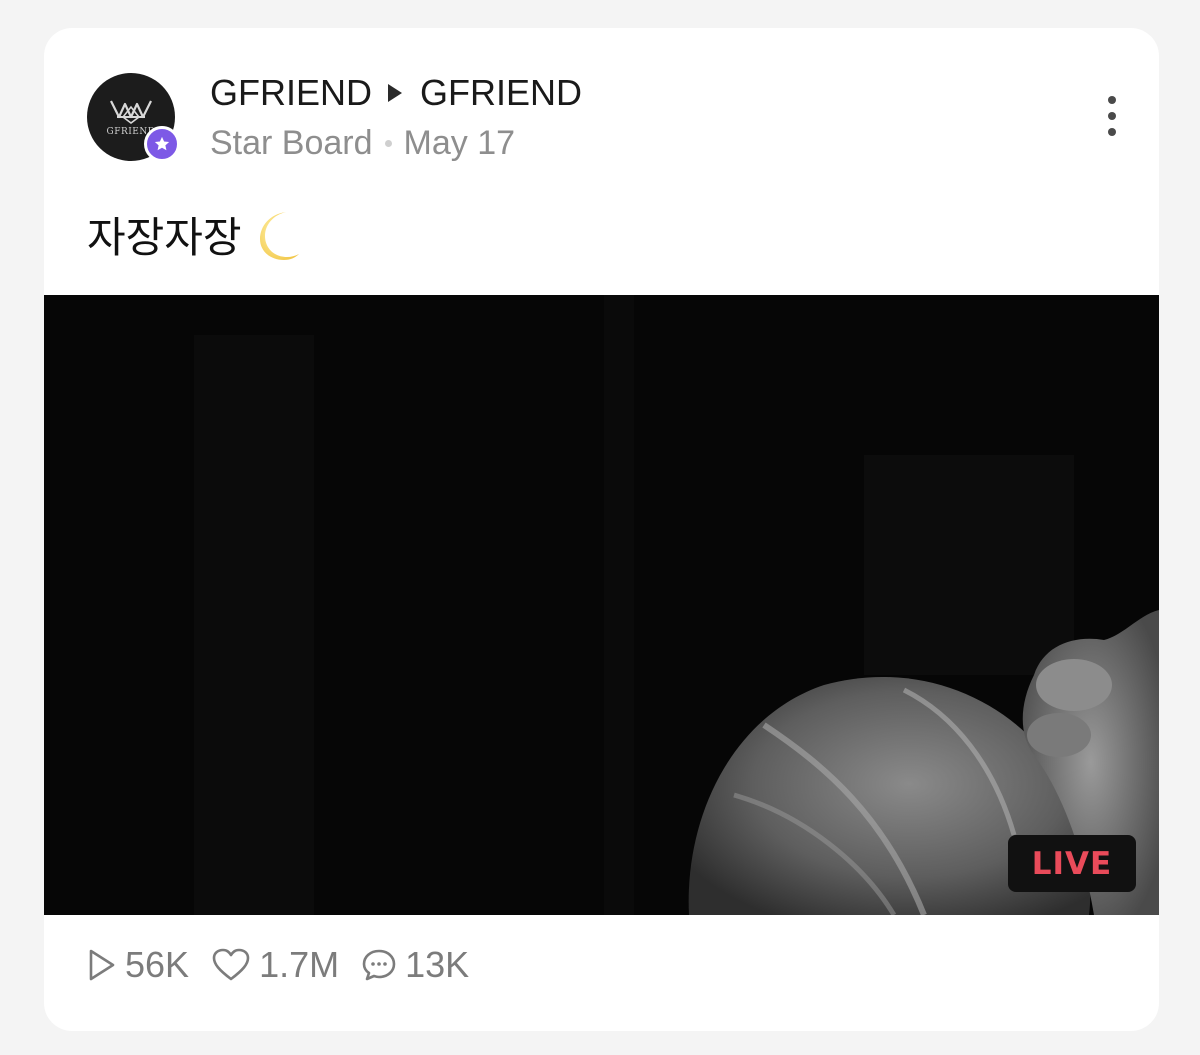 This screenshot has width=1200, height=1055. Describe the element at coordinates (437, 964) in the screenshot. I see `comments-count: 13K` at that location.